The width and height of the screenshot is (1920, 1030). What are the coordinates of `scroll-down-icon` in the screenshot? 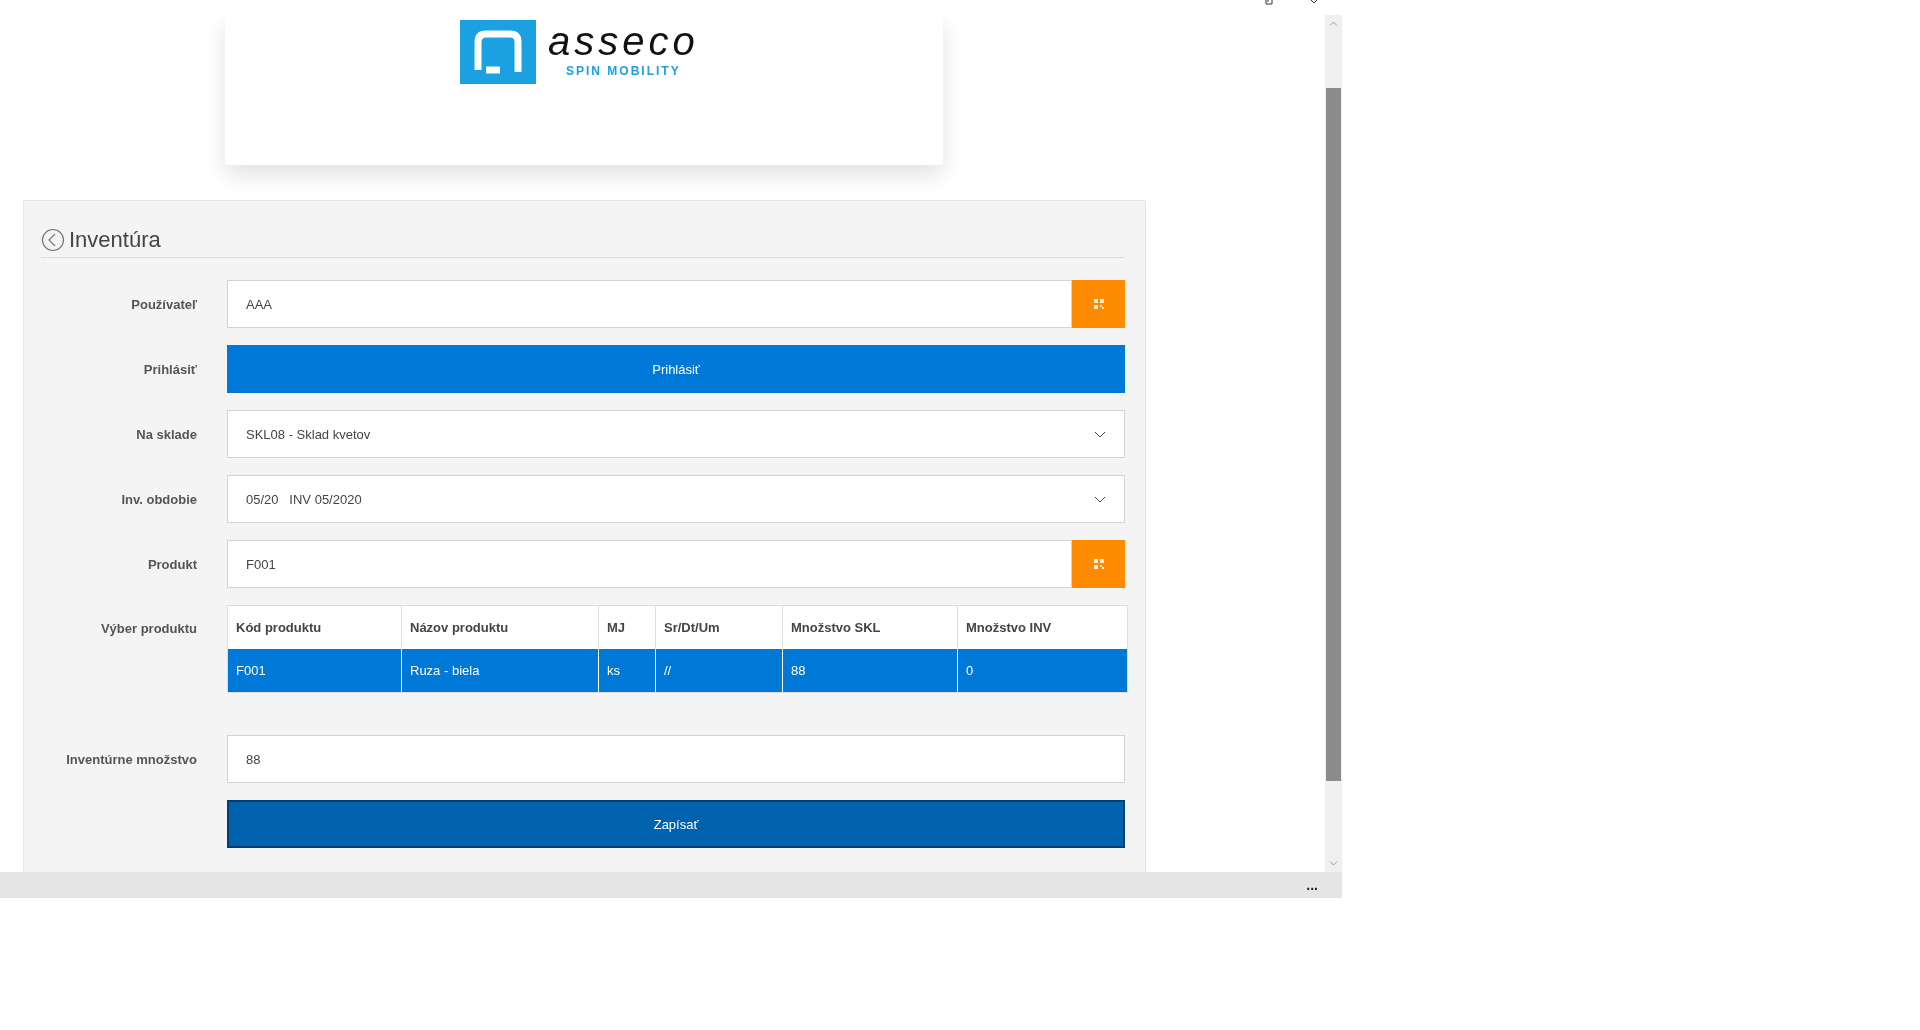 It's located at (1333, 863).